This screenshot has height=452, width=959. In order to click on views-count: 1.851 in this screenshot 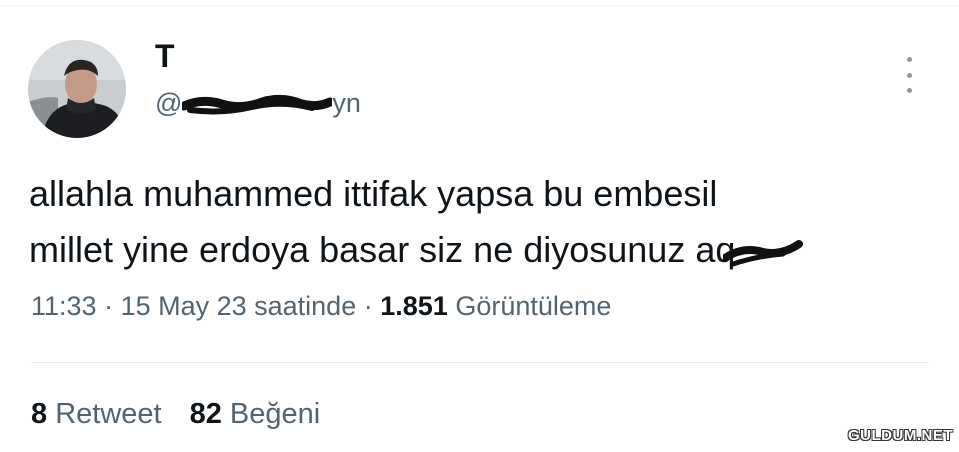, I will do `click(414, 306)`.